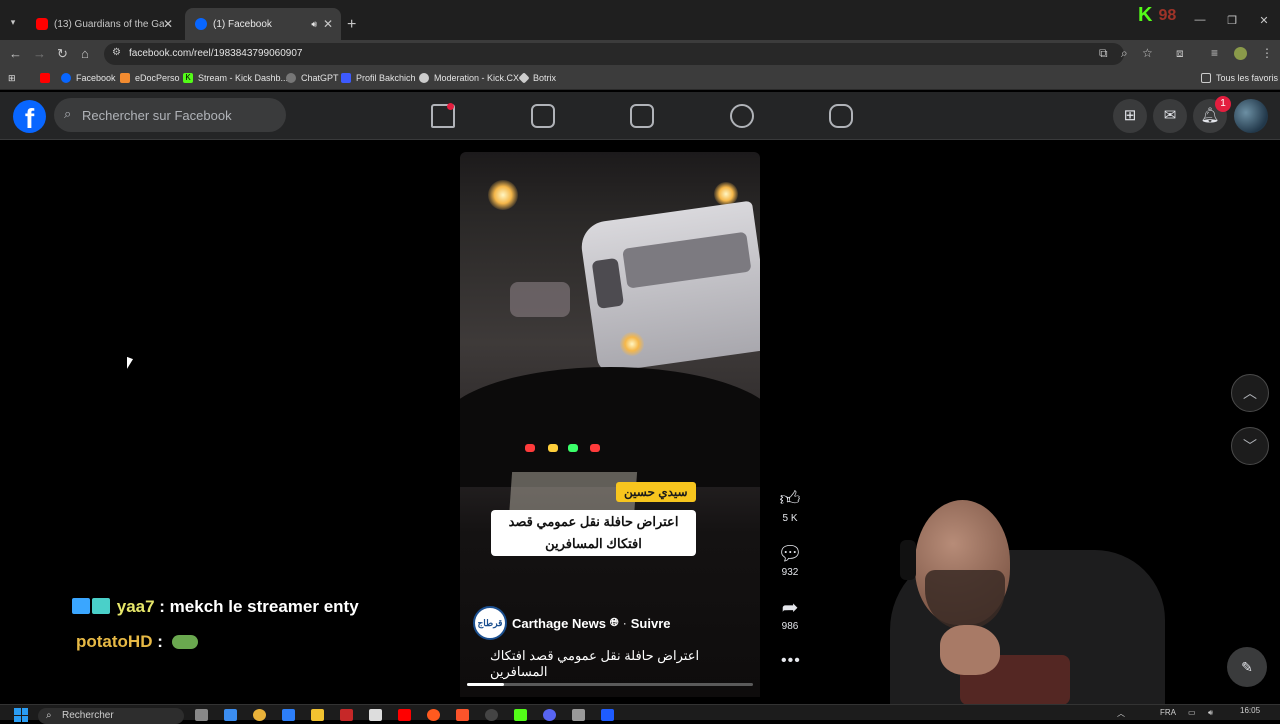 Image resolution: width=1280 pixels, height=724 pixels. Describe the element at coordinates (841, 116) in the screenshot. I see `nav-gaming-icon` at that location.